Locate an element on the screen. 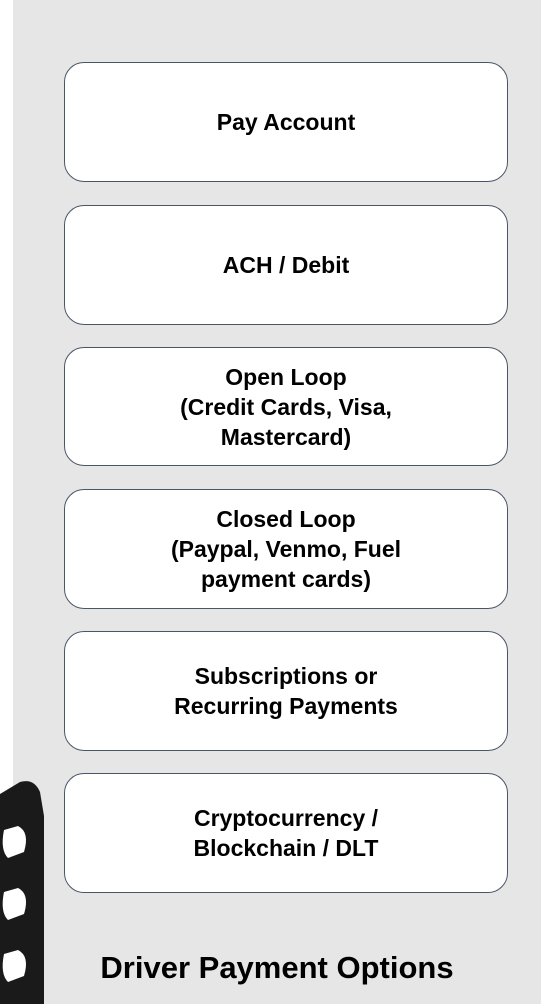 The image size is (541, 1004). option-label: ACH / Debit is located at coordinates (286, 265).